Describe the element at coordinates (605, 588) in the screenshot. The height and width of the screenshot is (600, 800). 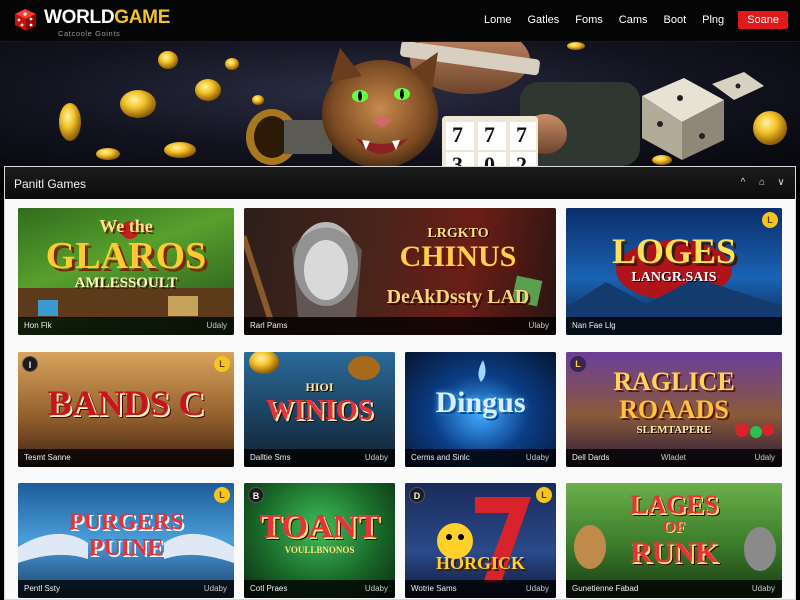
I see `game-category: Gunetienne Fabad` at that location.